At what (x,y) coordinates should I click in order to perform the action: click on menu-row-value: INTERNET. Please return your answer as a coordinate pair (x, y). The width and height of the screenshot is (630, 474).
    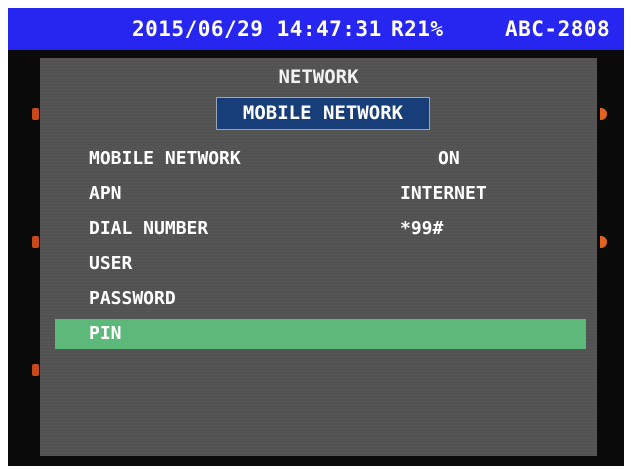
    Looking at the image, I should click on (443, 194).